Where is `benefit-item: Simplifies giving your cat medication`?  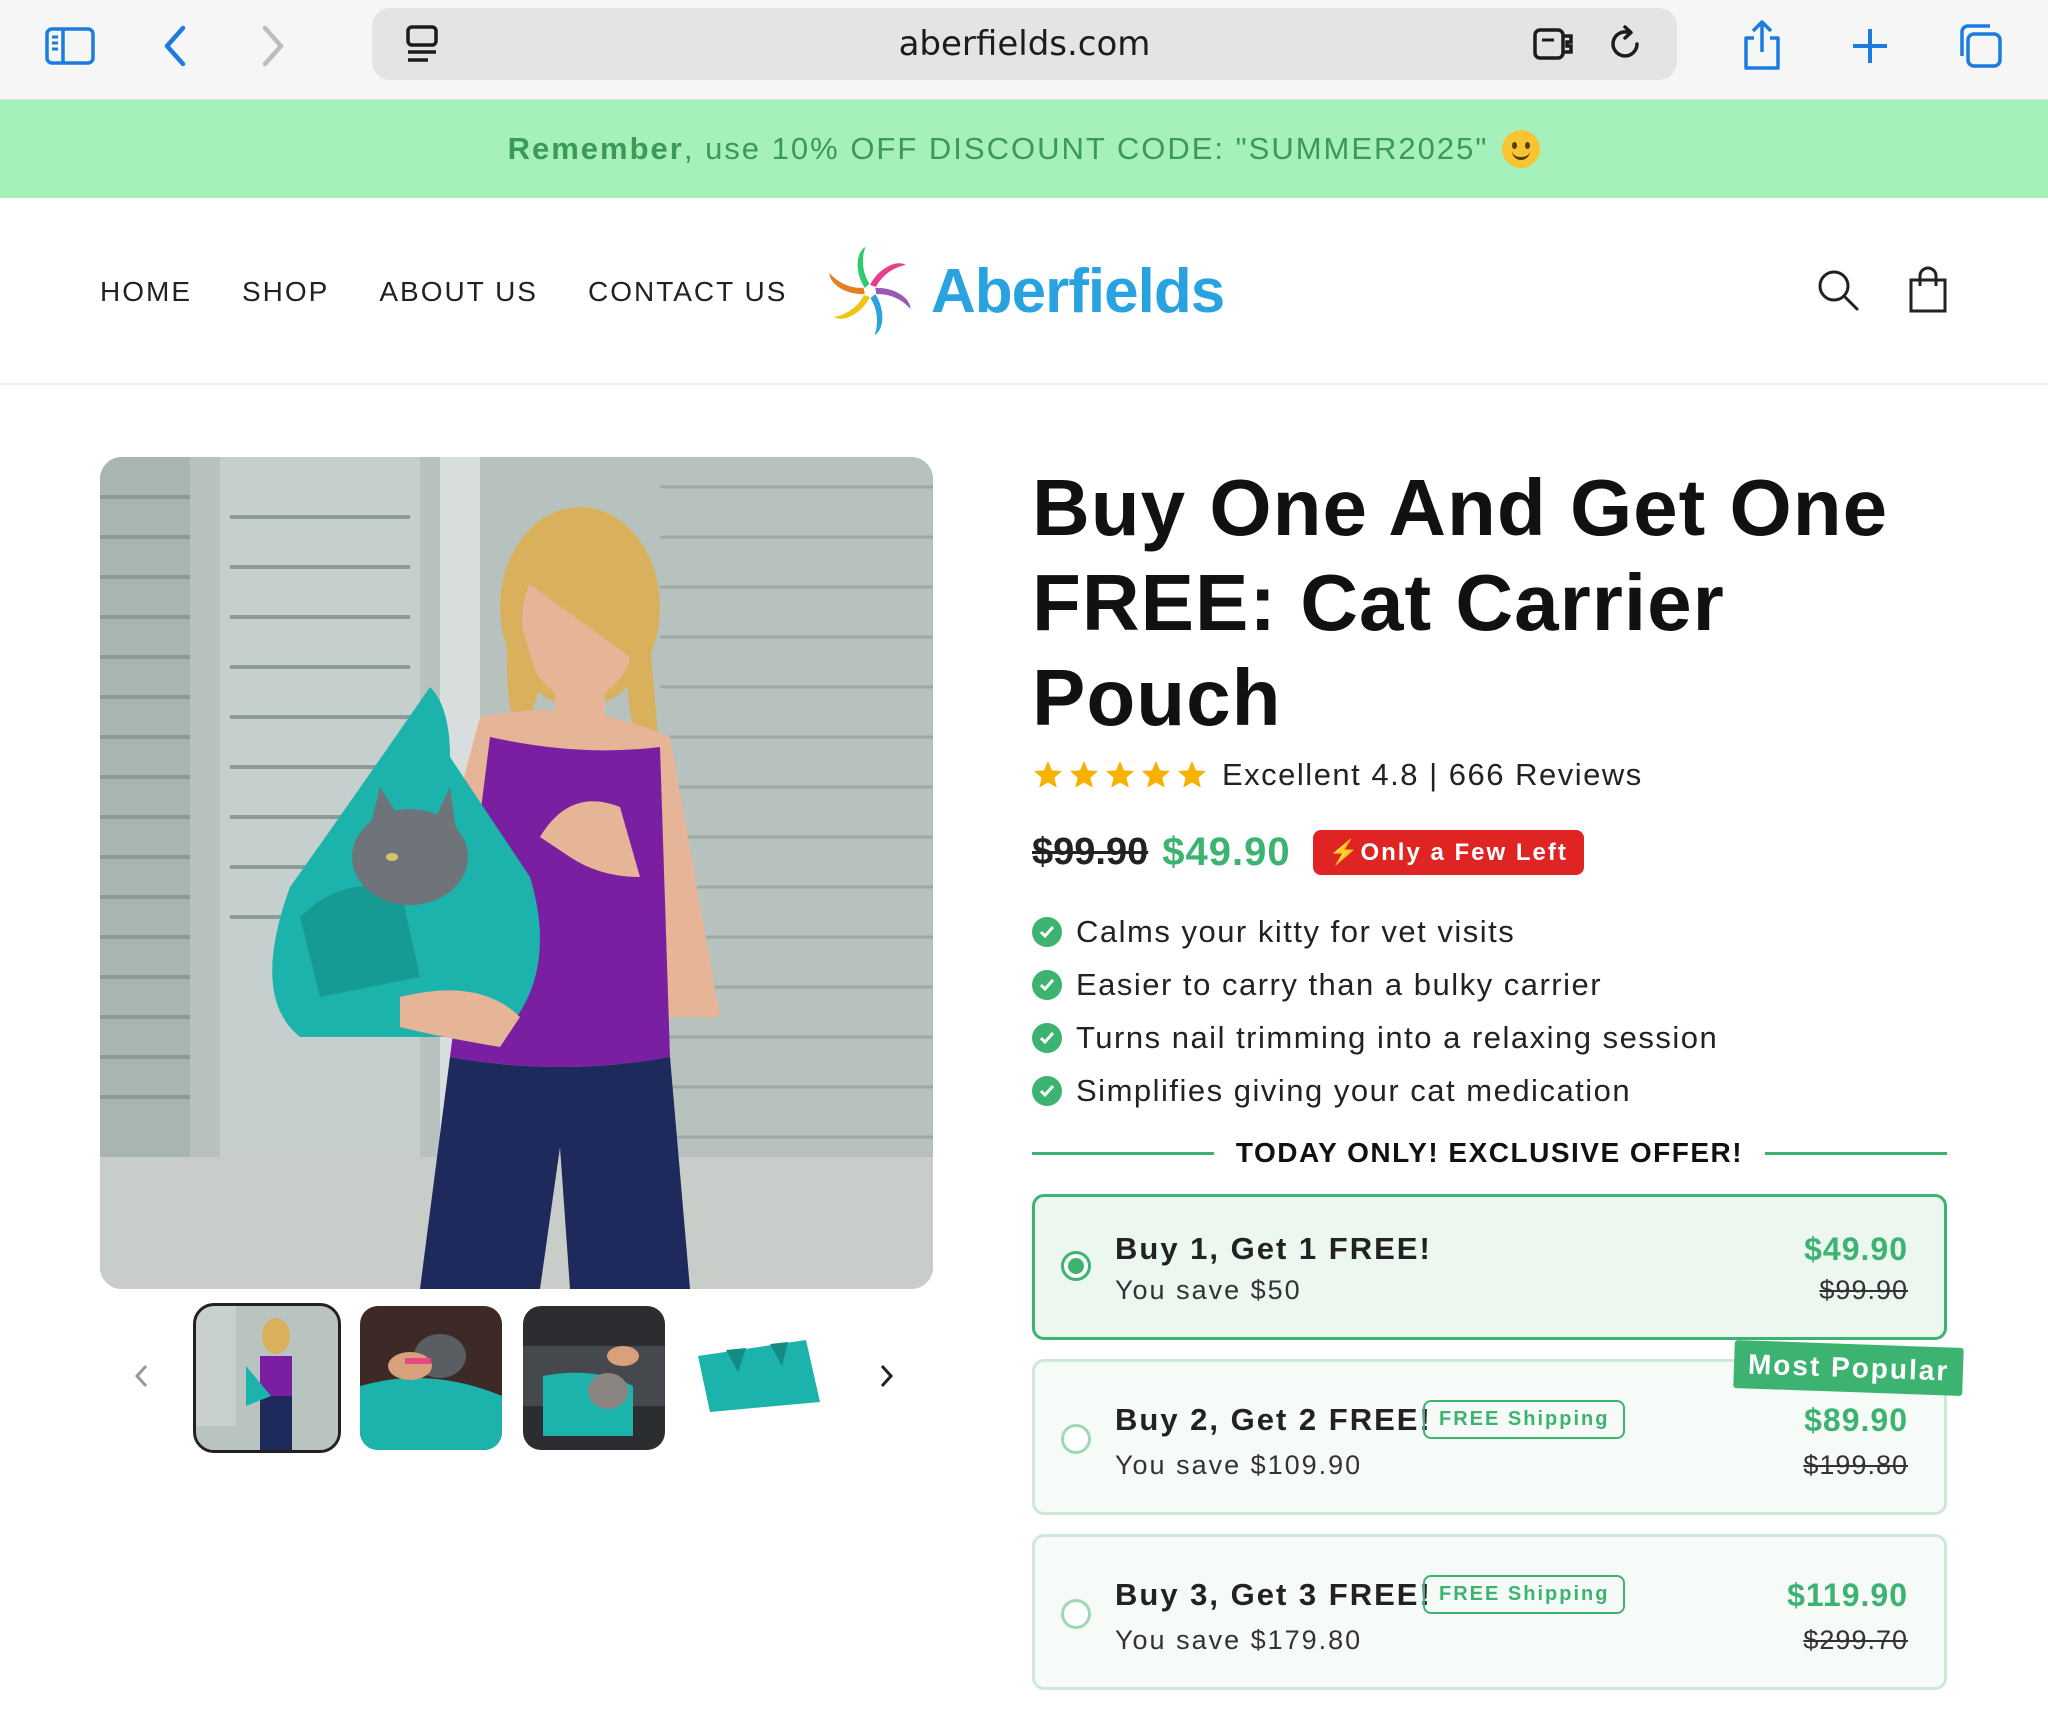
benefit-item: Simplifies giving your cat medication is located at coordinates (1375, 1090).